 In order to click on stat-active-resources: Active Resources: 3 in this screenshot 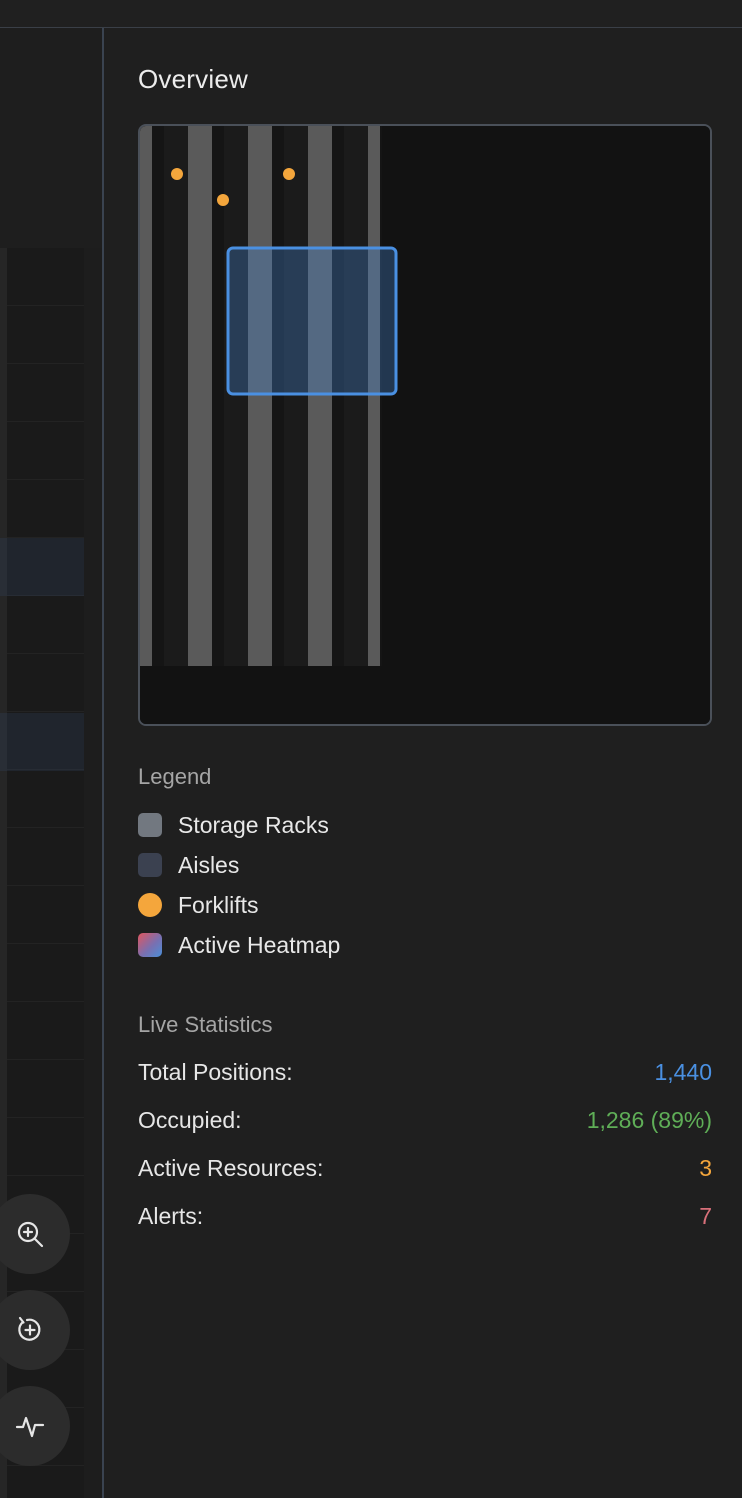, I will do `click(425, 1168)`.